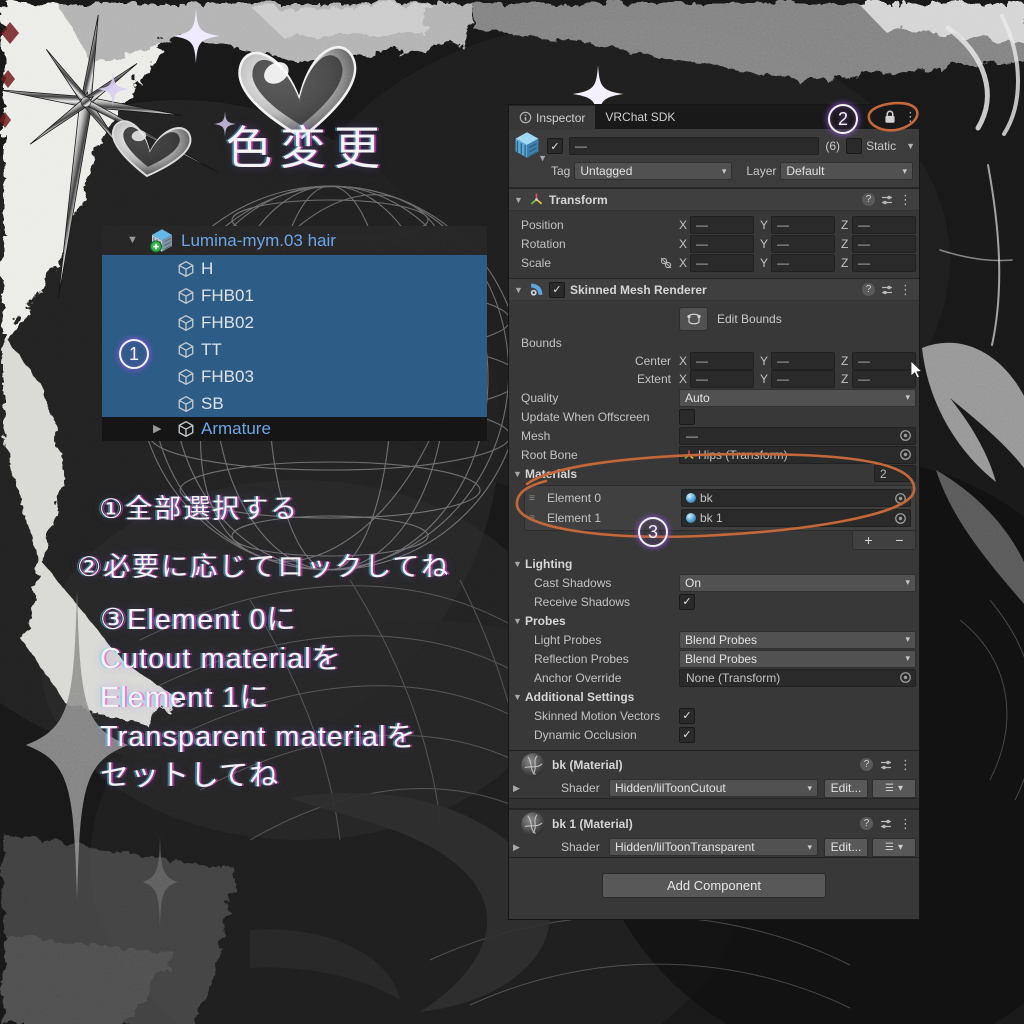  What do you see at coordinates (714, 199) in the screenshot?
I see `transform-header: ▼ Transform ? ⋮` at bounding box center [714, 199].